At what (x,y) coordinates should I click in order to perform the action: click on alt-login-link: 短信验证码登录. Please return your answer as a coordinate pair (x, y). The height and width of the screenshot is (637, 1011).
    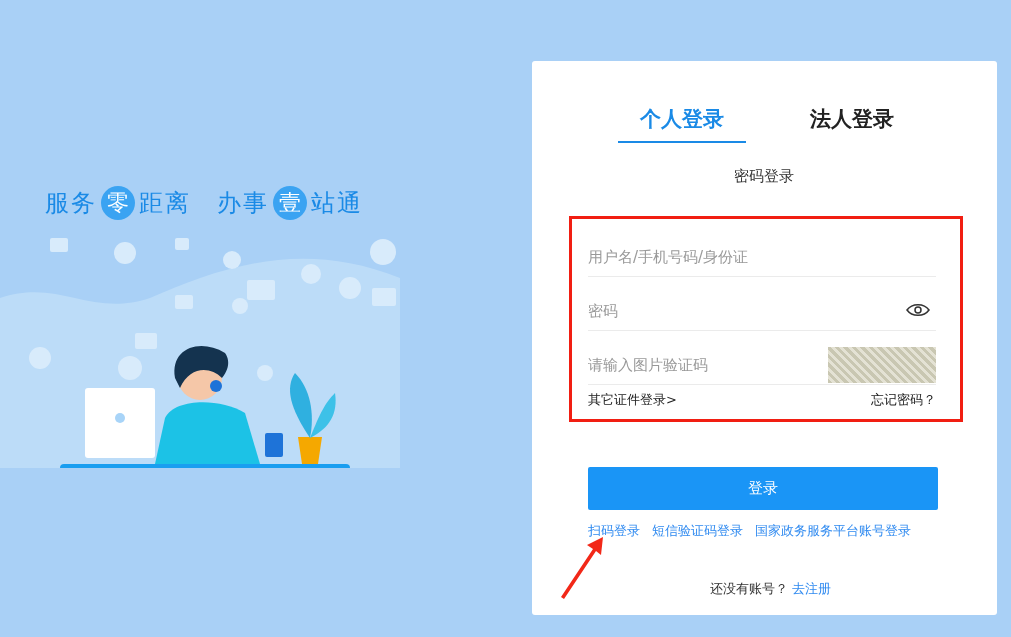
    Looking at the image, I should click on (697, 531).